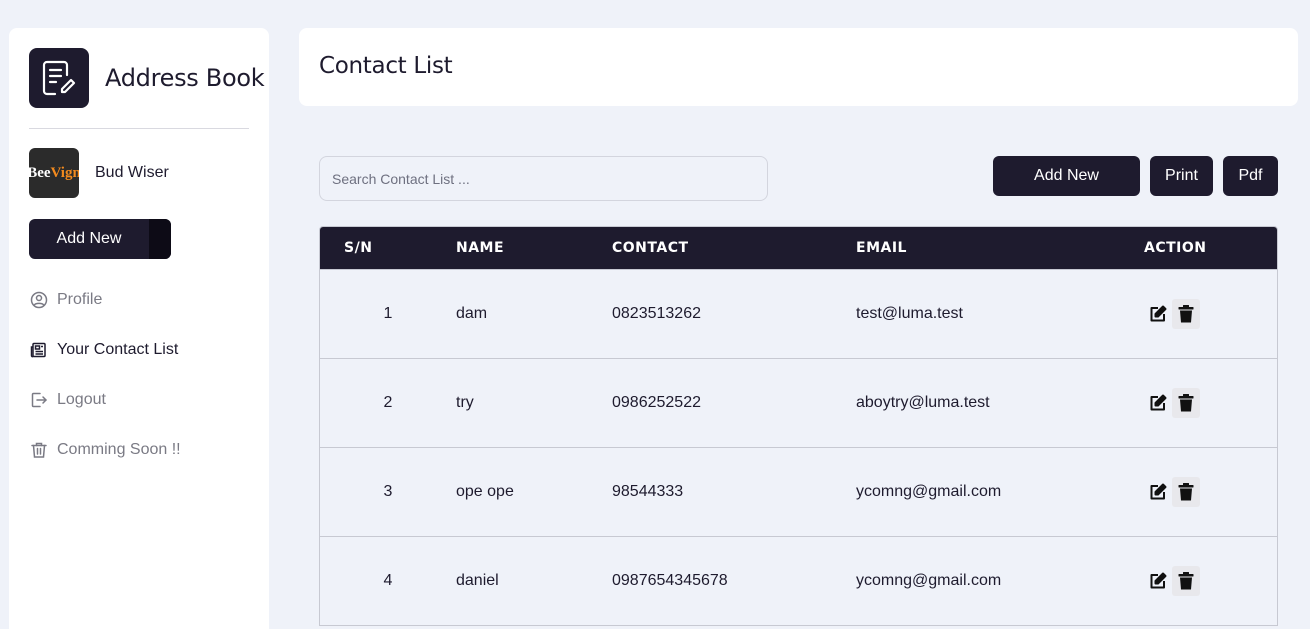 The image size is (1310, 629). What do you see at coordinates (798, 580) in the screenshot?
I see `table-row: 4 daniel 0987654345678 ycomng@gmail.com` at bounding box center [798, 580].